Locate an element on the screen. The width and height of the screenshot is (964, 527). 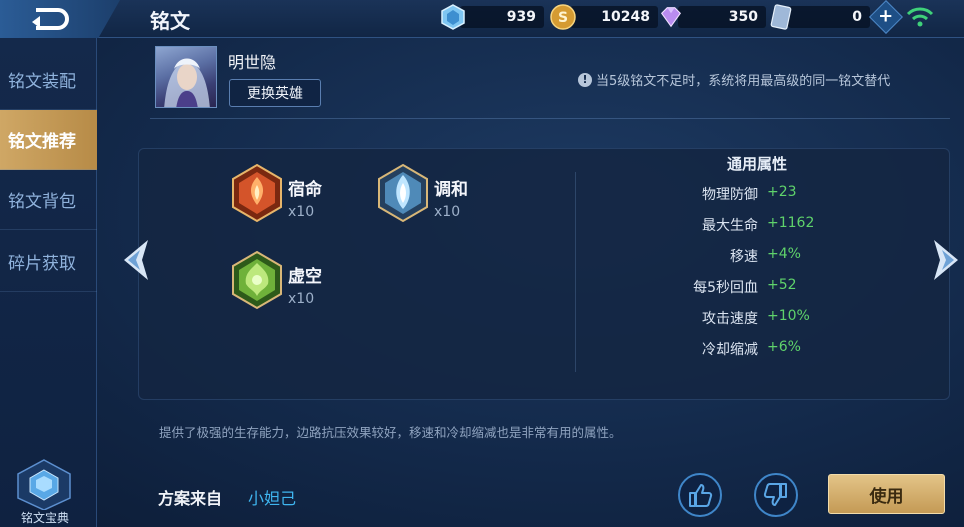
attribute-row: 移速 +4% is located at coordinates (760, 257).